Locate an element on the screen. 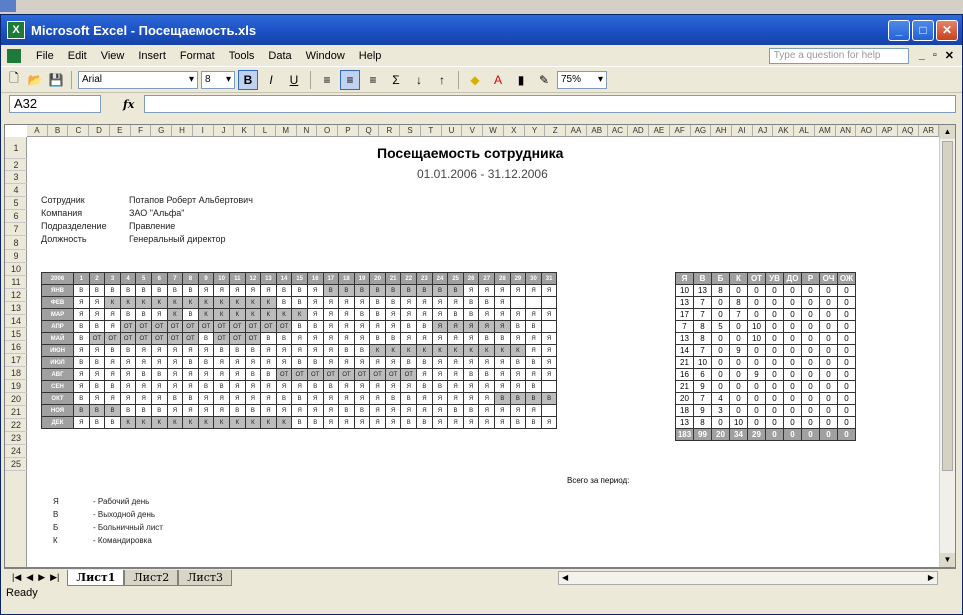 This screenshot has width=963, height=615. summary-cell: 14 is located at coordinates (684, 350).